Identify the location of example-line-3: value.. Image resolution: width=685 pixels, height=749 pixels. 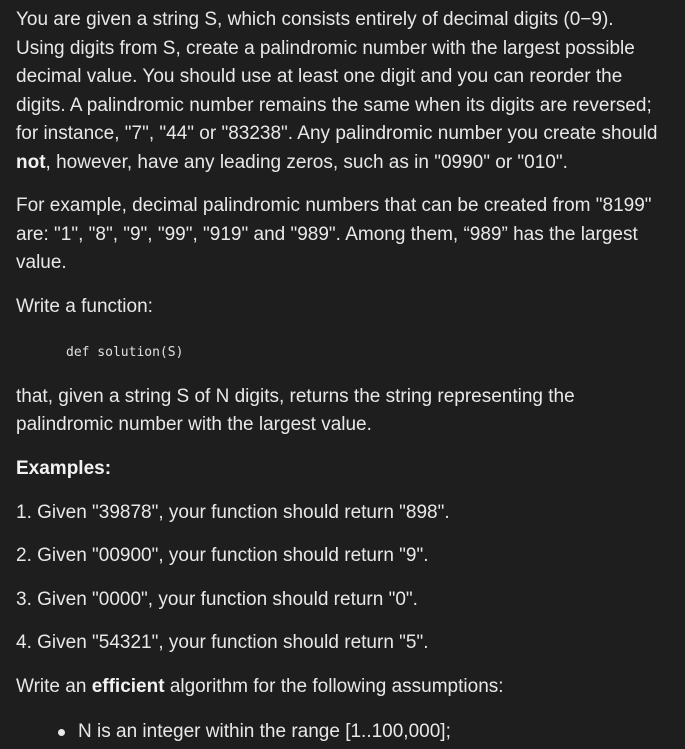
(41, 262).